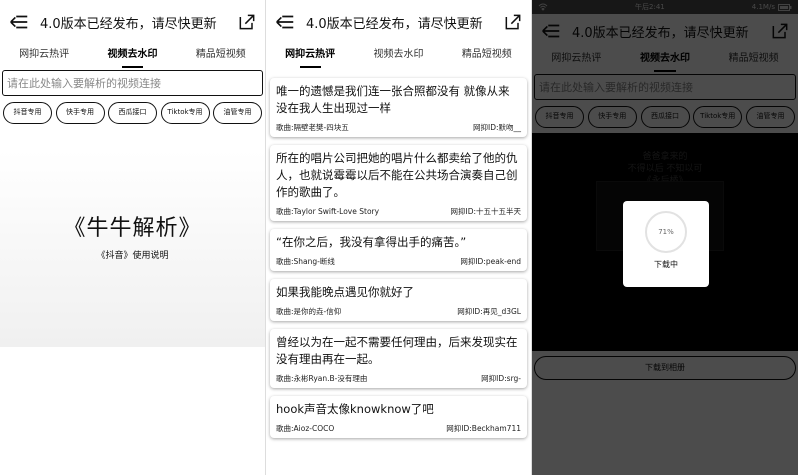 The width and height of the screenshot is (800, 475). What do you see at coordinates (398, 300) in the screenshot?
I see `comment-card: 如果我能晚点遇见你就好了 歌曲:是你的垚-信仰 网抑ID:再见_d3GL` at bounding box center [398, 300].